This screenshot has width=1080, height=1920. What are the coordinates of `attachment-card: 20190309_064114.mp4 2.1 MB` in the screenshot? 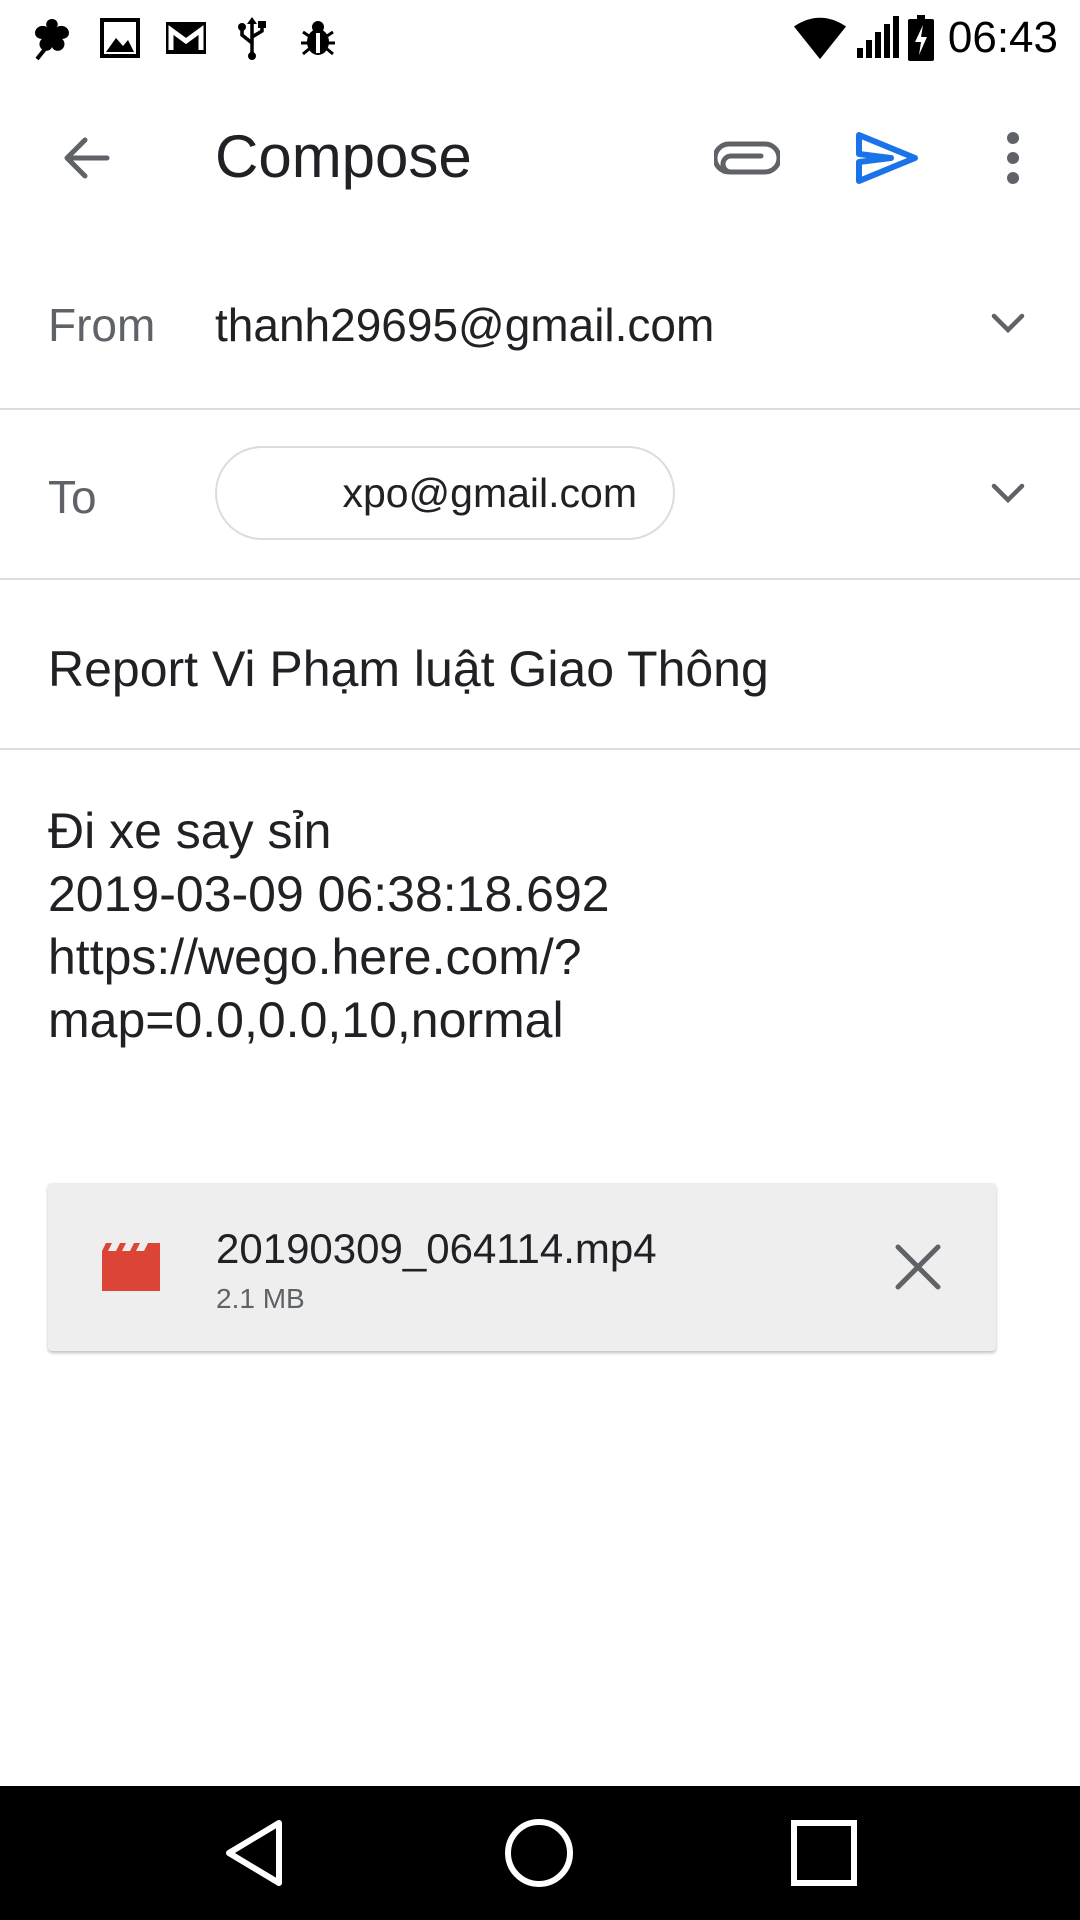 It's located at (522, 1267).